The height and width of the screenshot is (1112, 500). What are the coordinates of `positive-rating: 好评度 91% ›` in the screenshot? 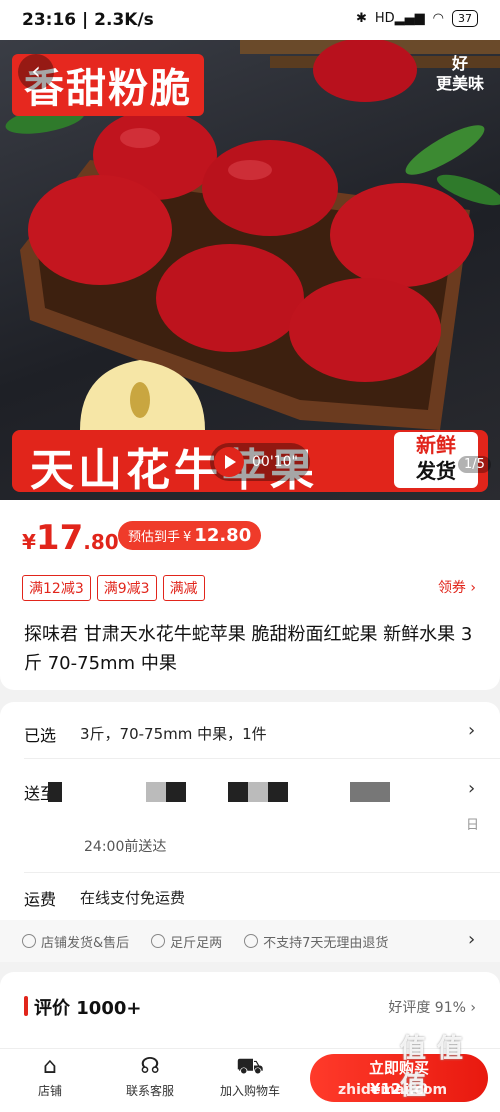 It's located at (432, 1008).